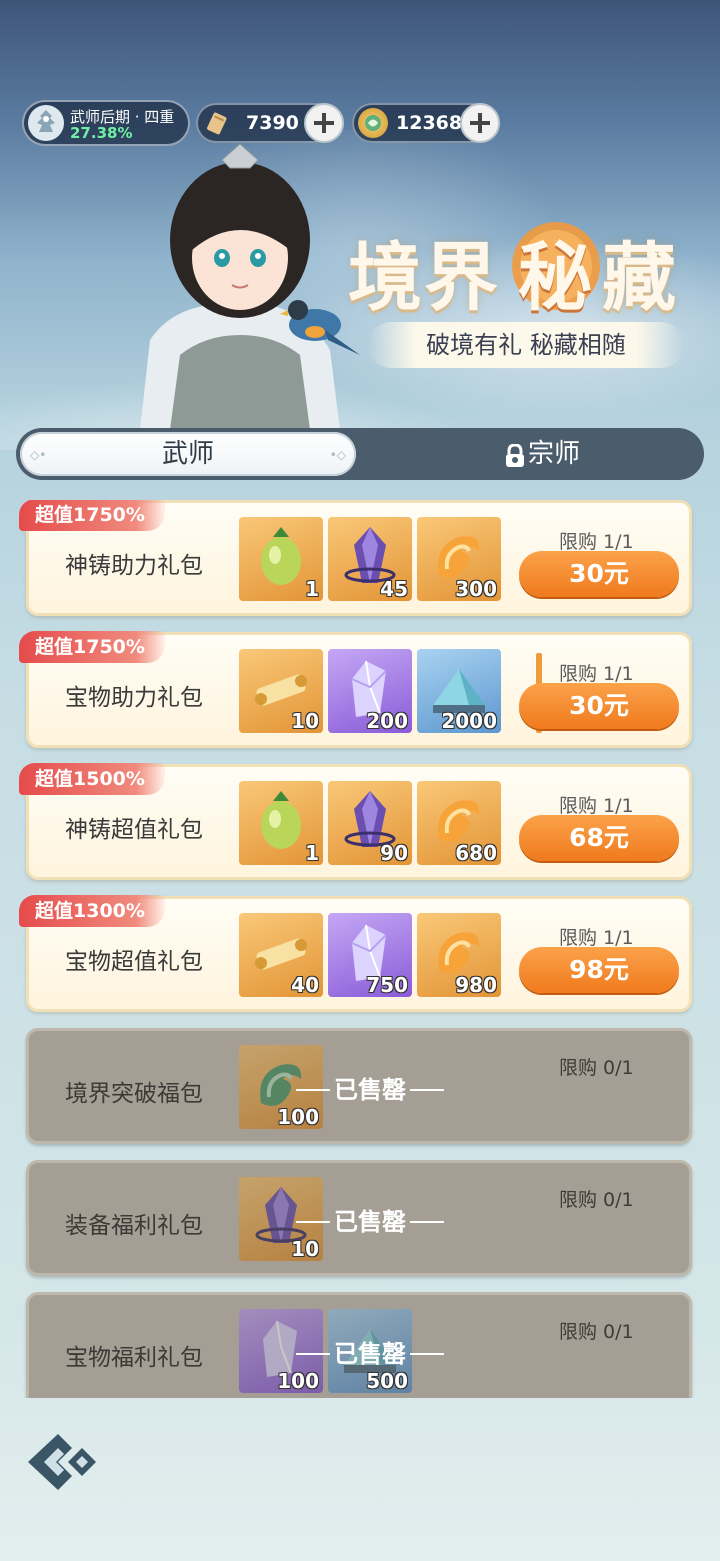  What do you see at coordinates (281, 1087) in the screenshot?
I see `jade-cloud-icon: 100` at bounding box center [281, 1087].